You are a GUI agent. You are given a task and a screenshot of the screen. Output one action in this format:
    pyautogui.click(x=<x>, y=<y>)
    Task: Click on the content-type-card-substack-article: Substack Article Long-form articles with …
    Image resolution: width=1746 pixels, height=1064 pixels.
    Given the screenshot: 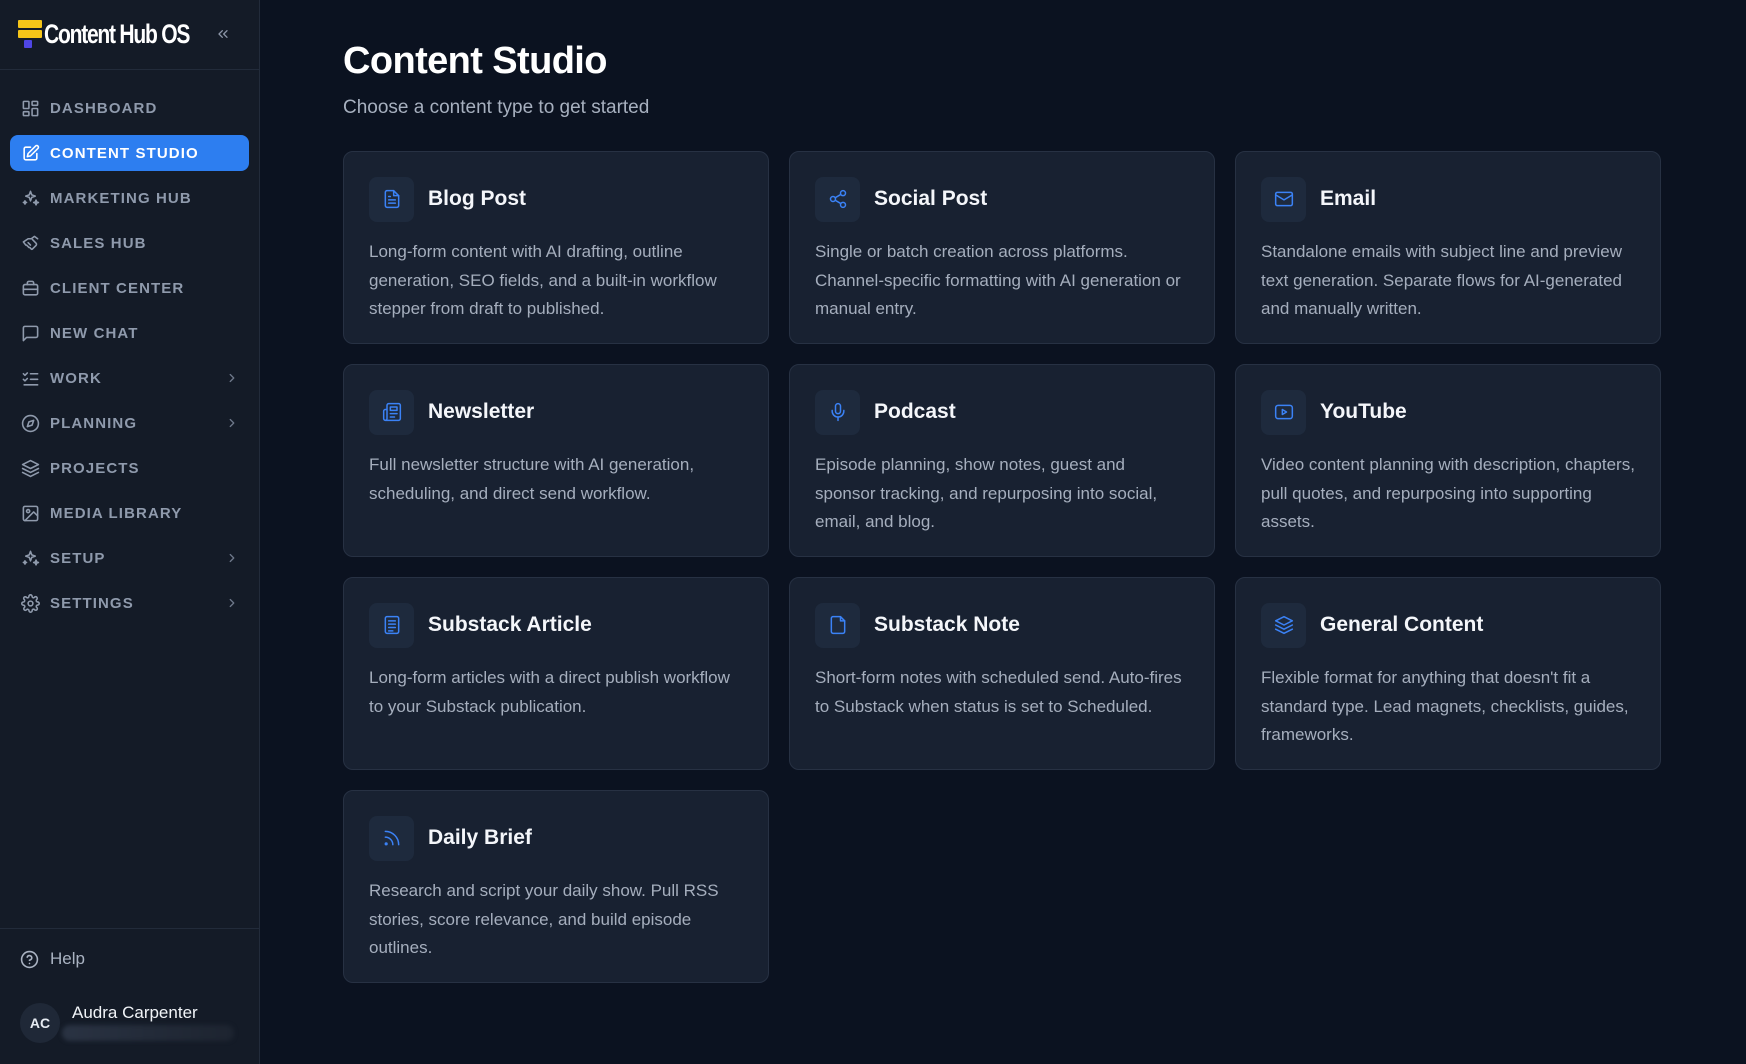 What is the action you would take?
    pyautogui.click(x=556, y=673)
    